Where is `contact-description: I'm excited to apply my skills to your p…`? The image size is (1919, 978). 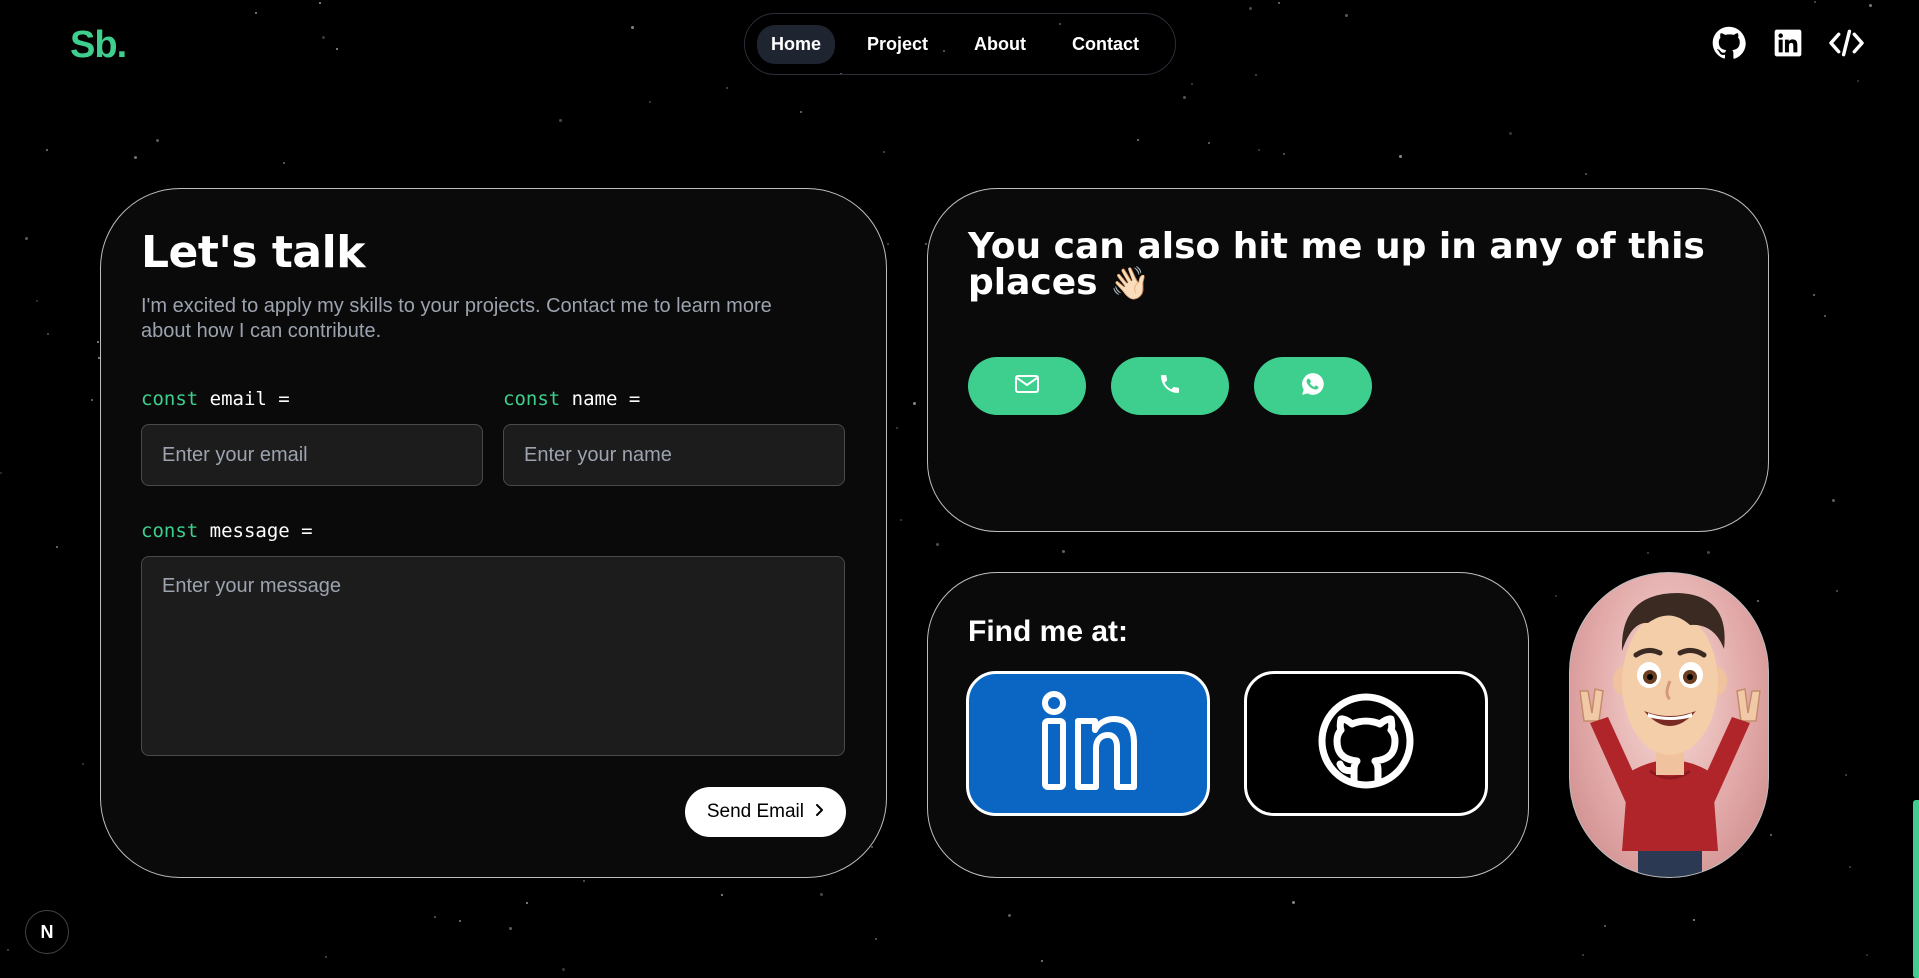
contact-description: I'm excited to apply my skills to your p… is located at coordinates (456, 318).